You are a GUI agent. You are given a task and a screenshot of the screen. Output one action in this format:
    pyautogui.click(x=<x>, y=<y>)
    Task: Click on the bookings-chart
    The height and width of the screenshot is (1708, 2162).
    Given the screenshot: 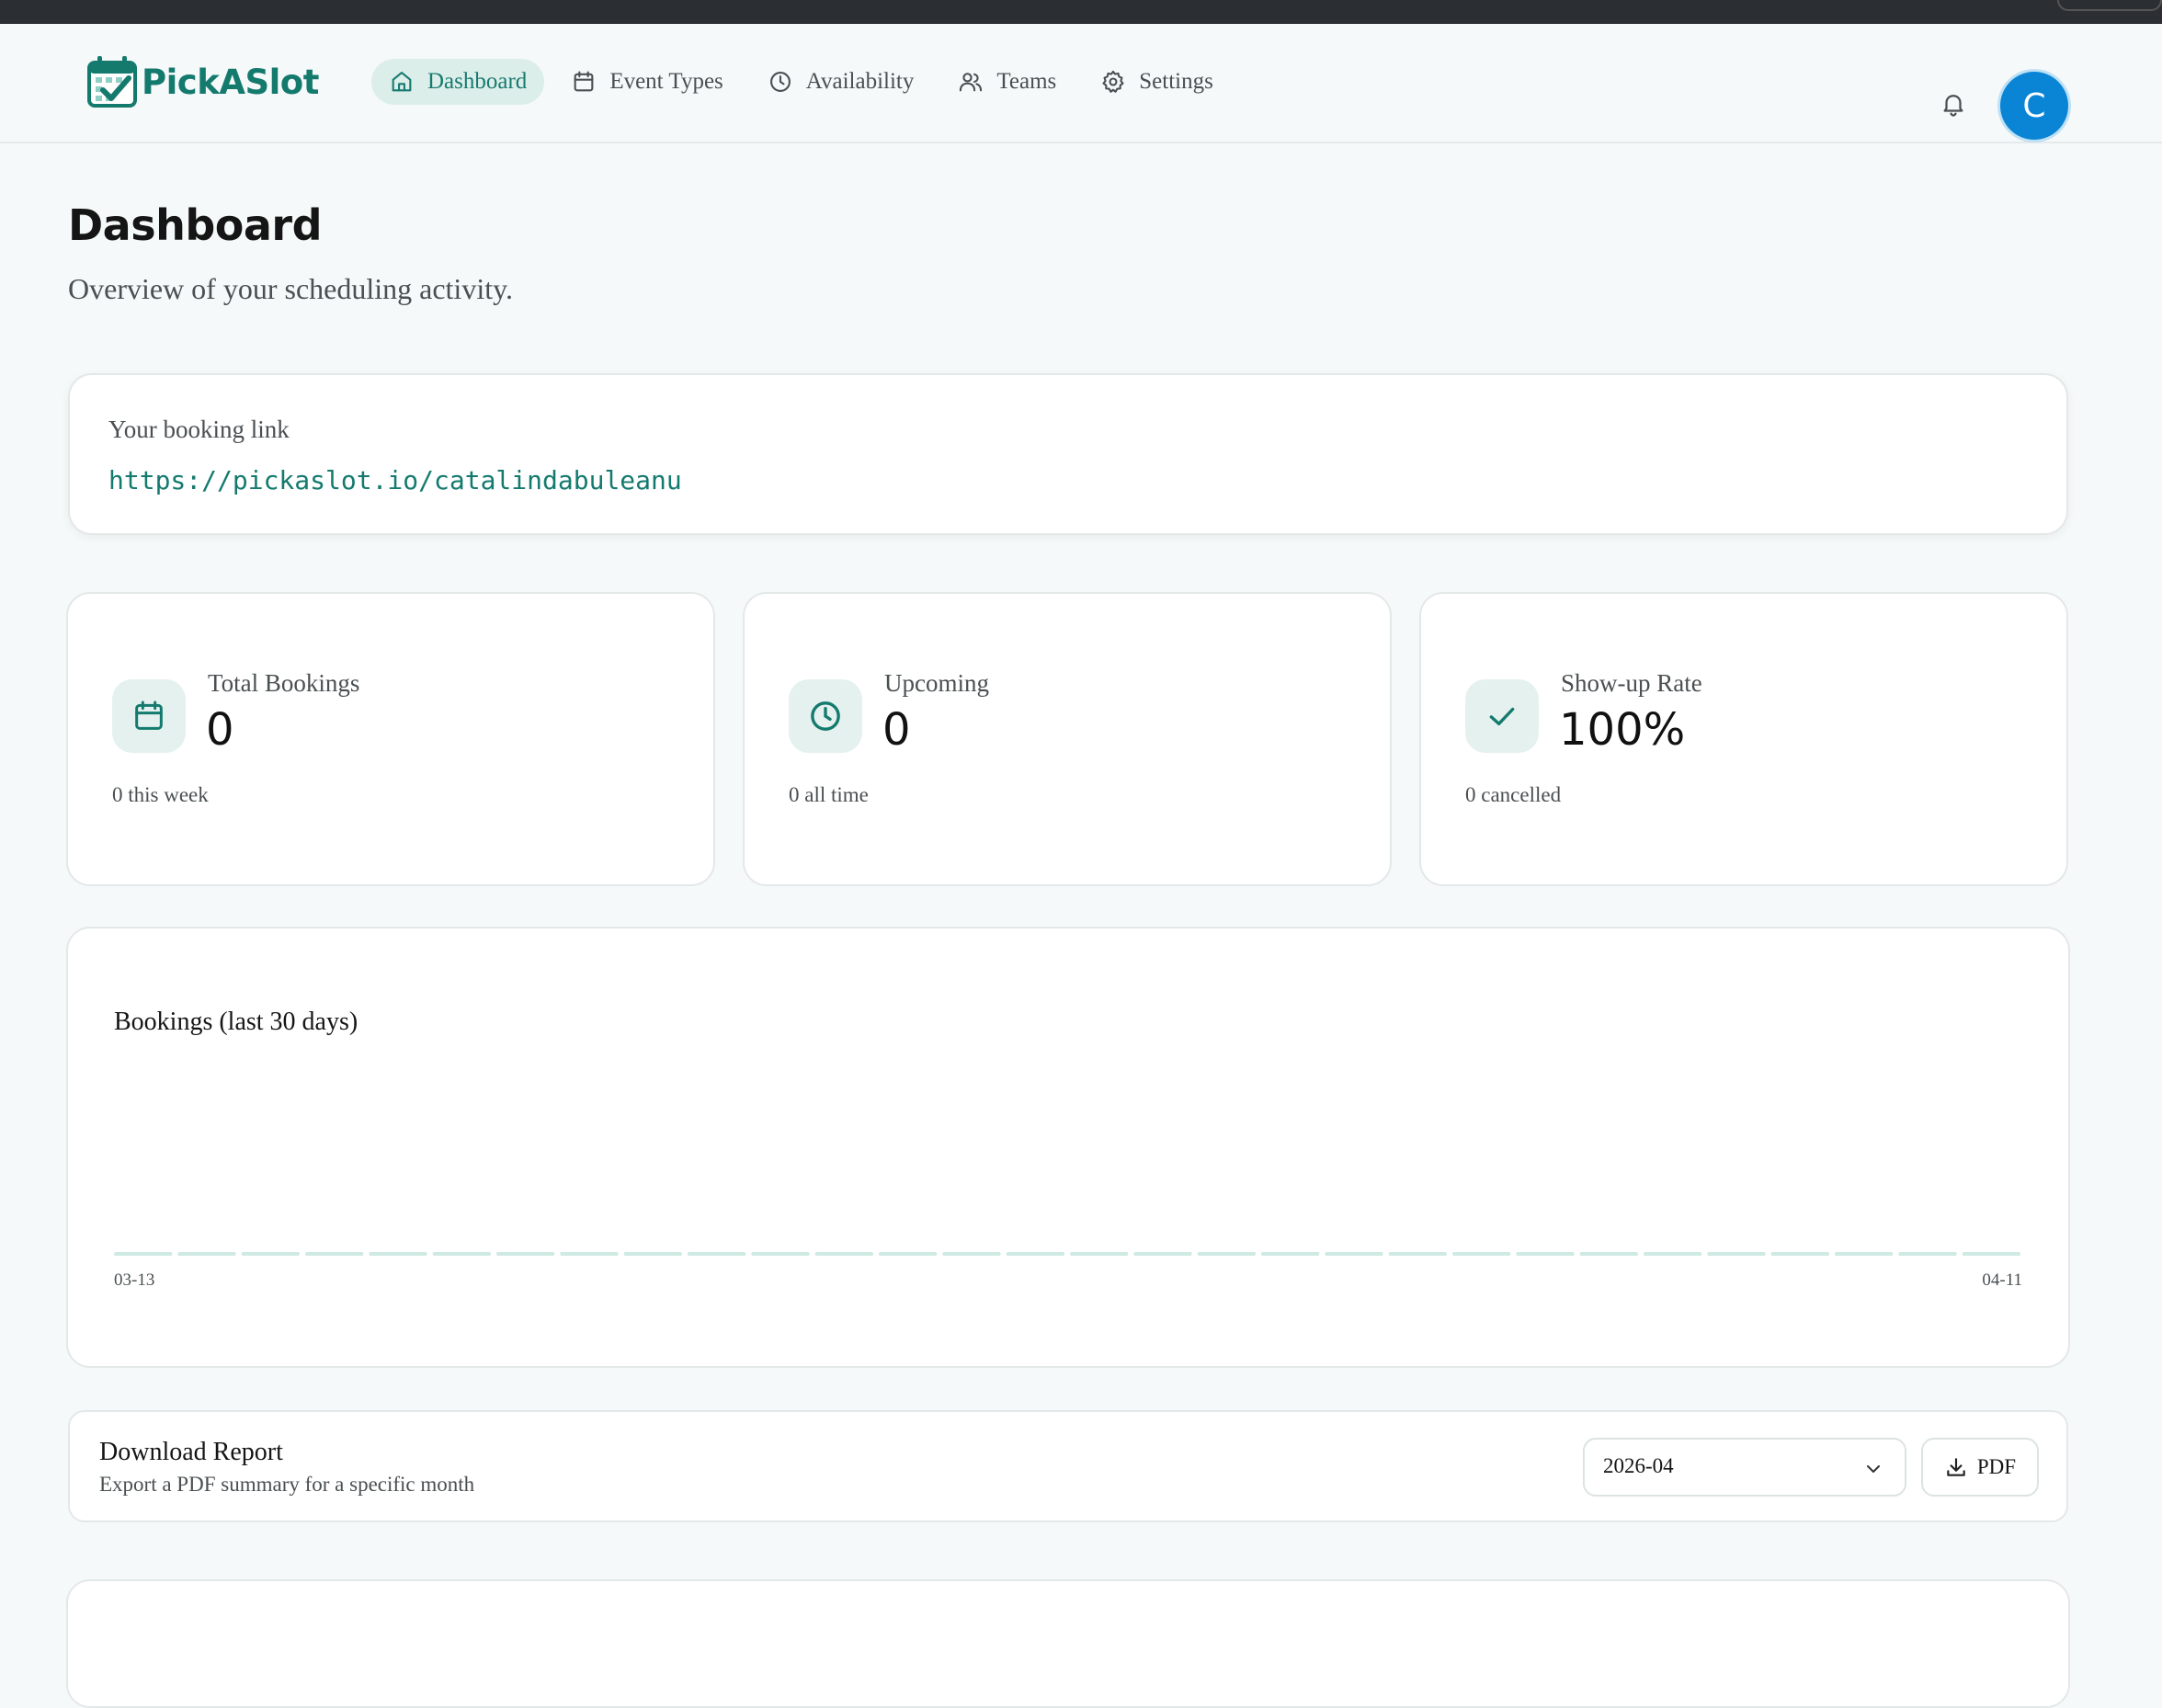 What is the action you would take?
    pyautogui.click(x=1067, y=1254)
    